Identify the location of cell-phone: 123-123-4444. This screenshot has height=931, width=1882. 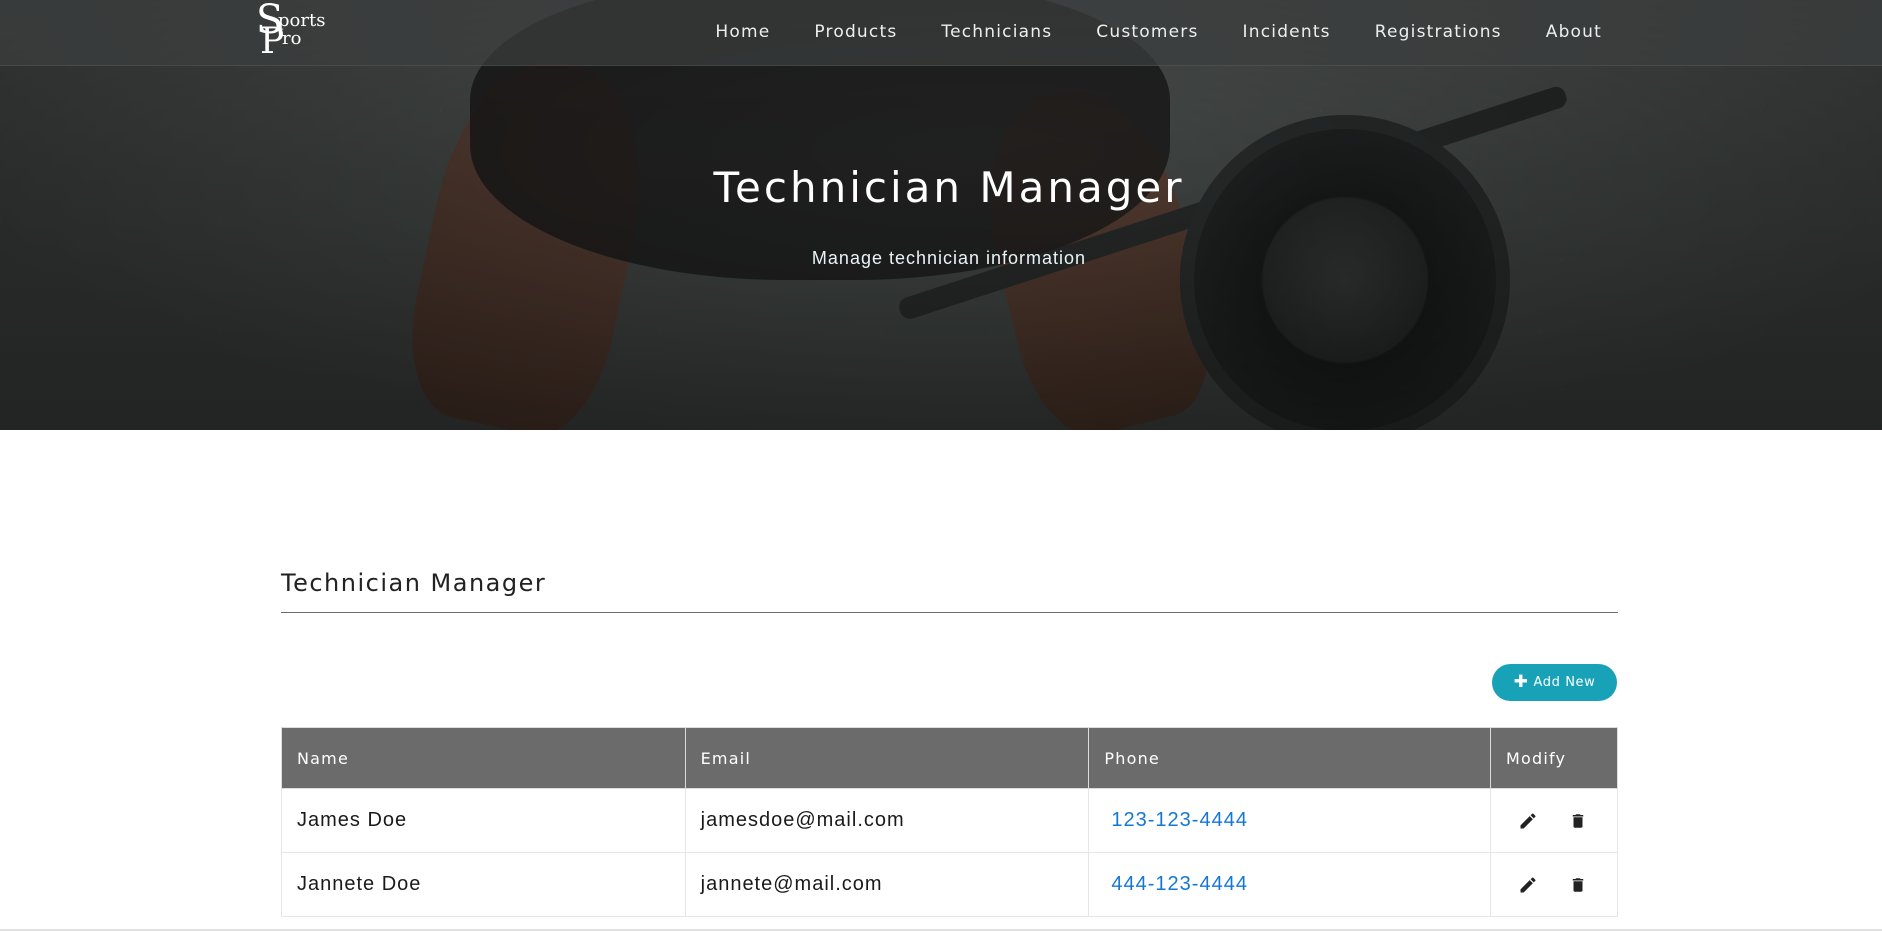
(1289, 820).